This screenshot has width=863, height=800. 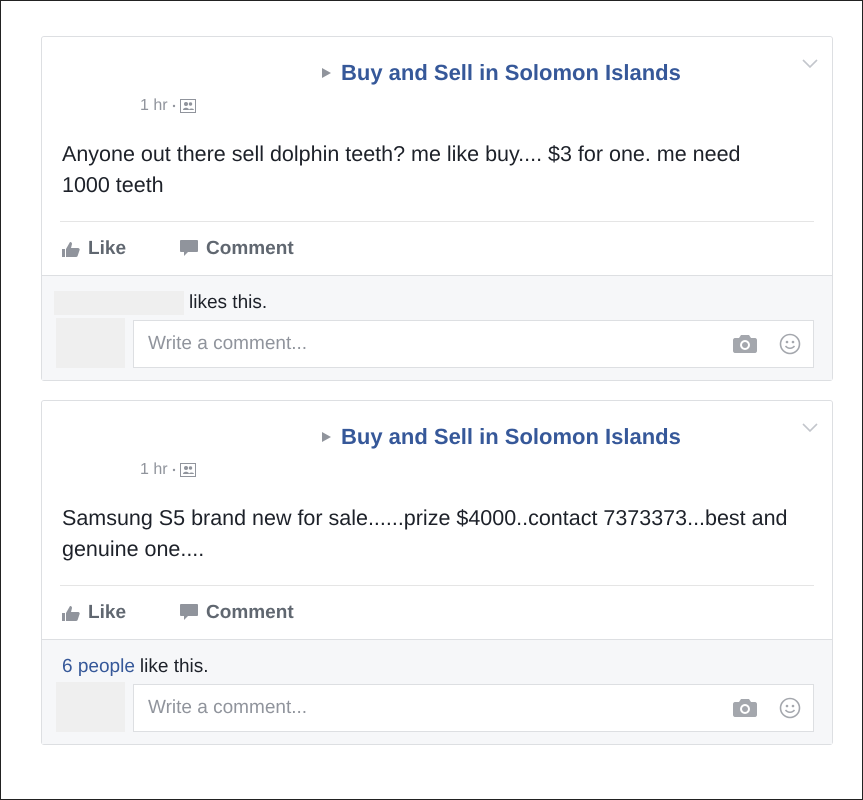 What do you see at coordinates (228, 303) in the screenshot?
I see `likes-text: likes this.` at bounding box center [228, 303].